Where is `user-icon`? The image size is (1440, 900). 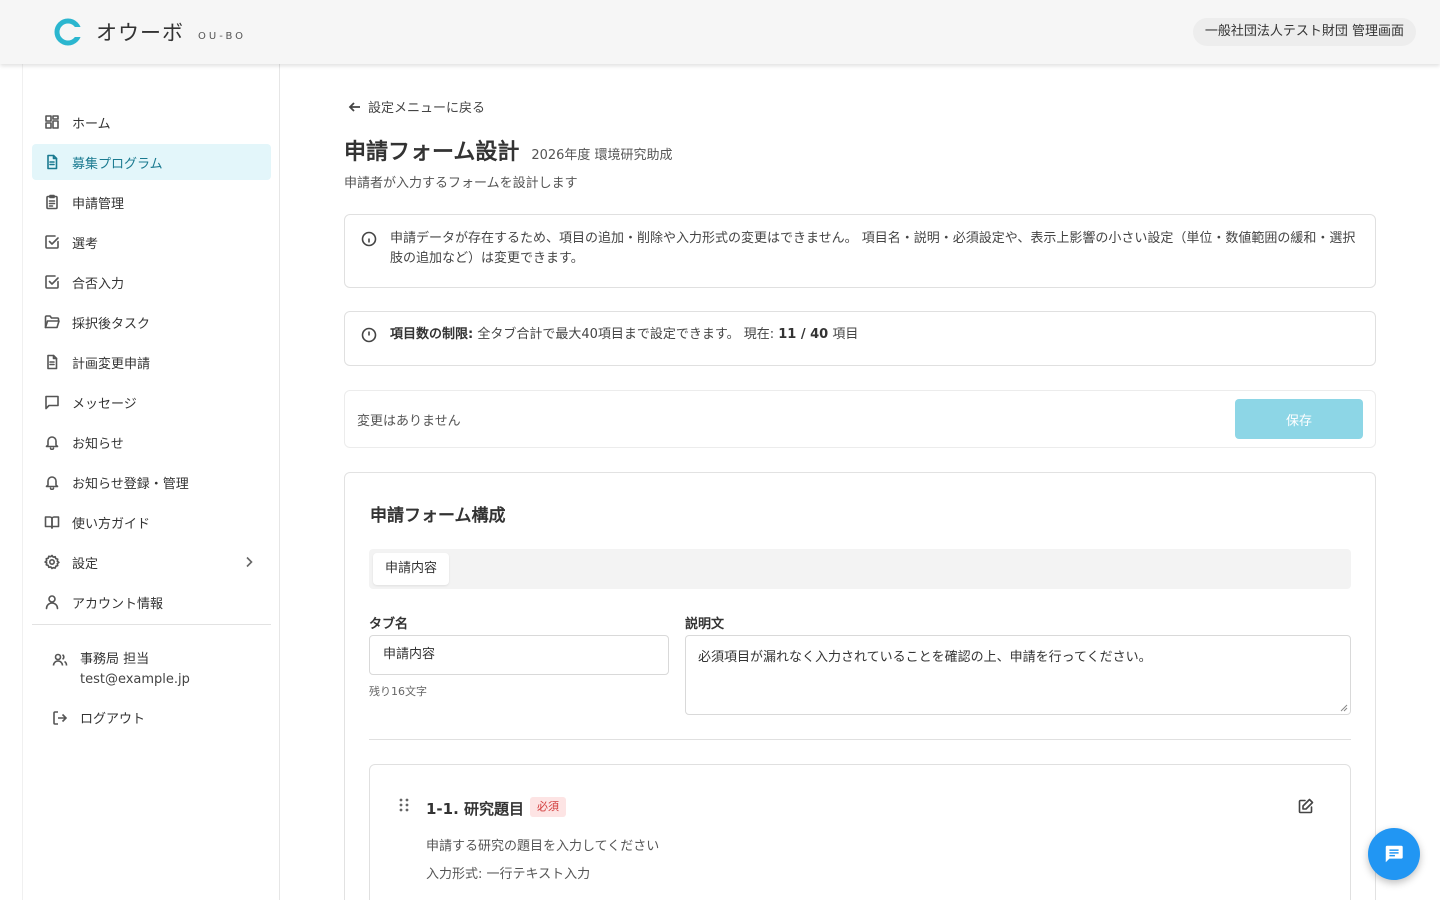 user-icon is located at coordinates (52, 602).